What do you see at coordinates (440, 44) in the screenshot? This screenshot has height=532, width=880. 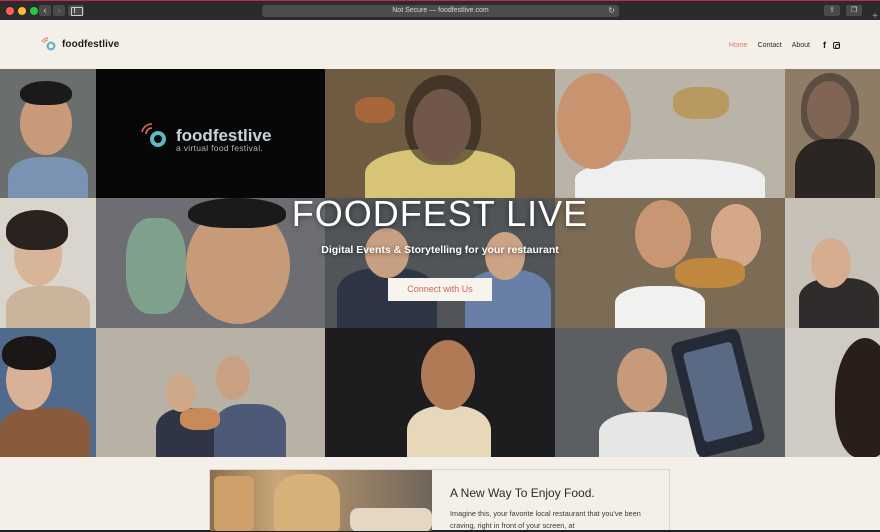 I see `site-header: foodfestlive Home Contact About f` at bounding box center [440, 44].